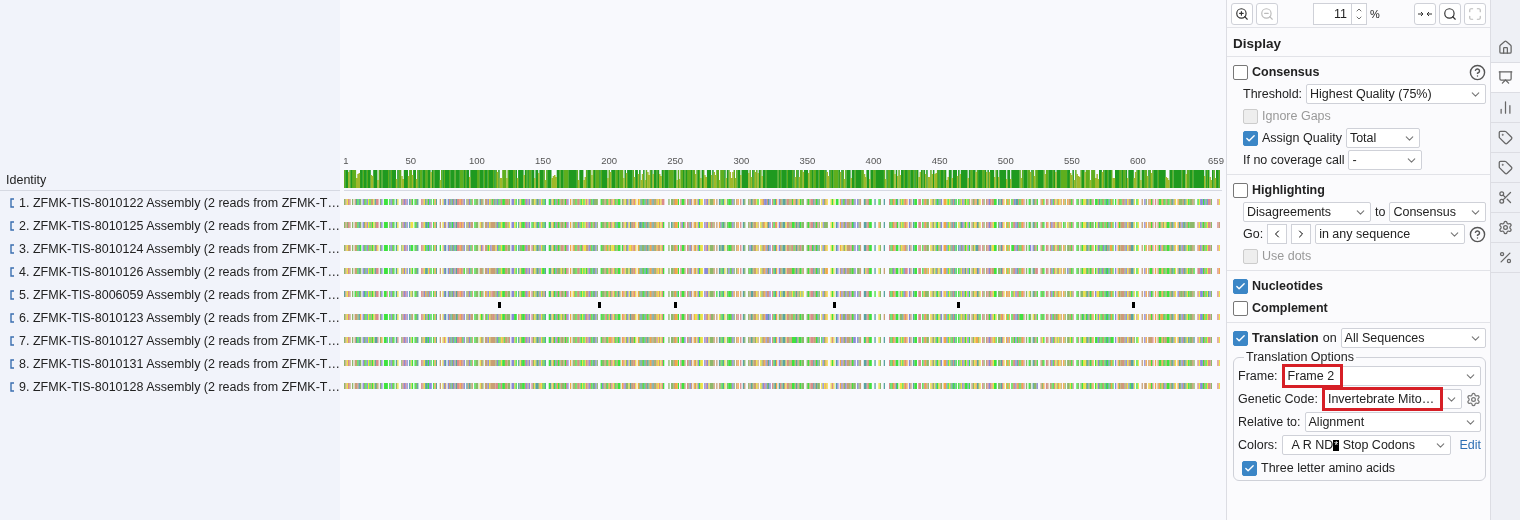 This screenshot has height=520, width=1520. I want to click on ruler-label: 400, so click(873, 161).